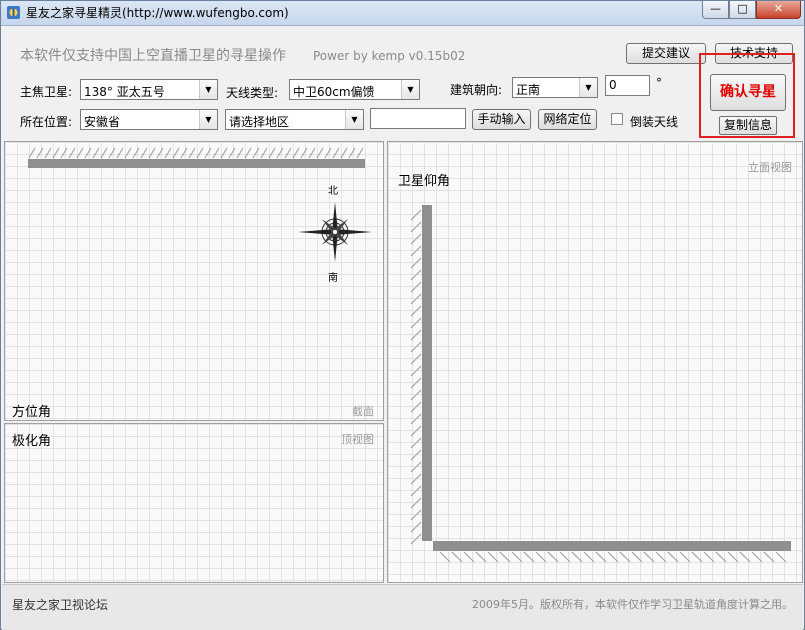  I want to click on azimuth-title: 方位角, so click(32, 412).